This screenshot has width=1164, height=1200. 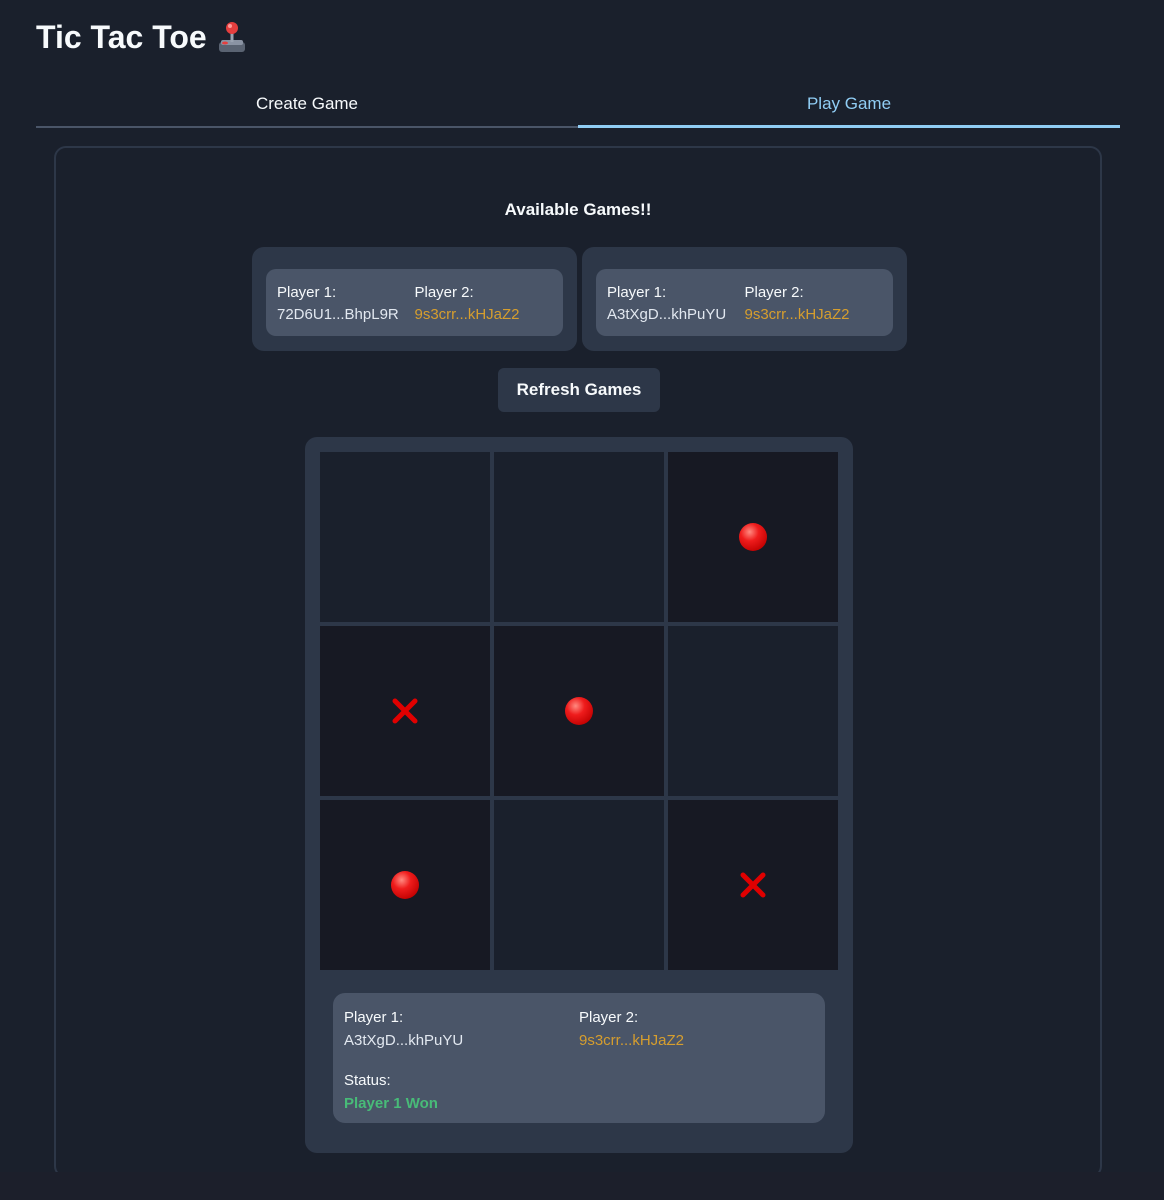 What do you see at coordinates (579, 390) in the screenshot?
I see `refresh-games-button: Refresh Games` at bounding box center [579, 390].